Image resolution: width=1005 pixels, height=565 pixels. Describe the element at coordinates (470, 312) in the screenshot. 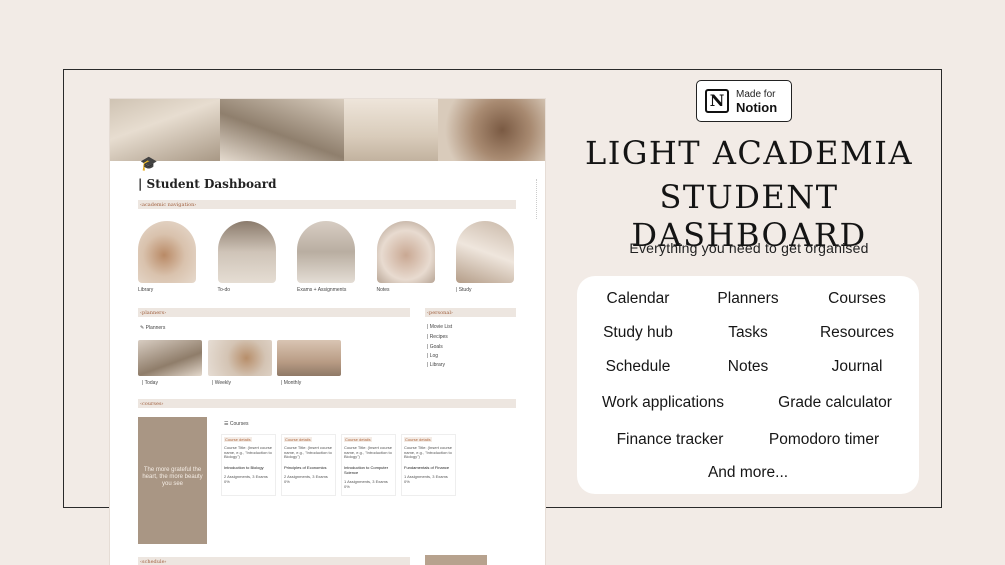

I see `section-personal: ‹personal›` at that location.